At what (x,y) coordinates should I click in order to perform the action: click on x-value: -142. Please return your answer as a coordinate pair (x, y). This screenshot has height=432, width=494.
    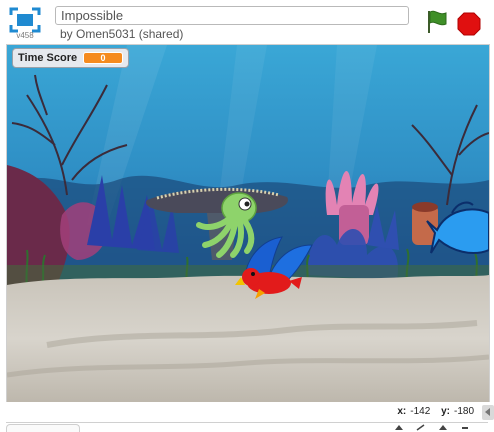
    Looking at the image, I should click on (420, 411).